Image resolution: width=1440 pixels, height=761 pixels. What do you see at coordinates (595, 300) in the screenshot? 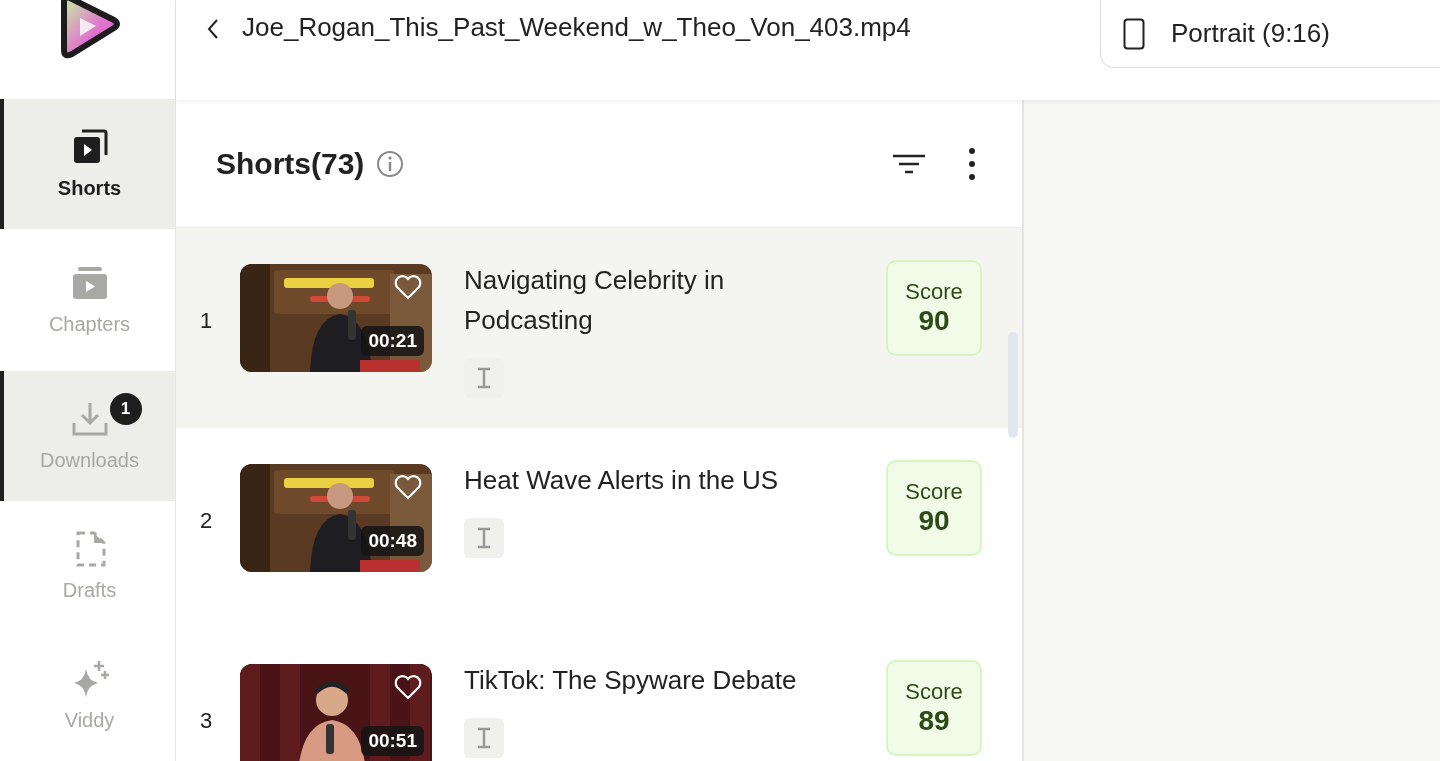
I see `short-title: Navigating Celebrity in Podcasting` at bounding box center [595, 300].